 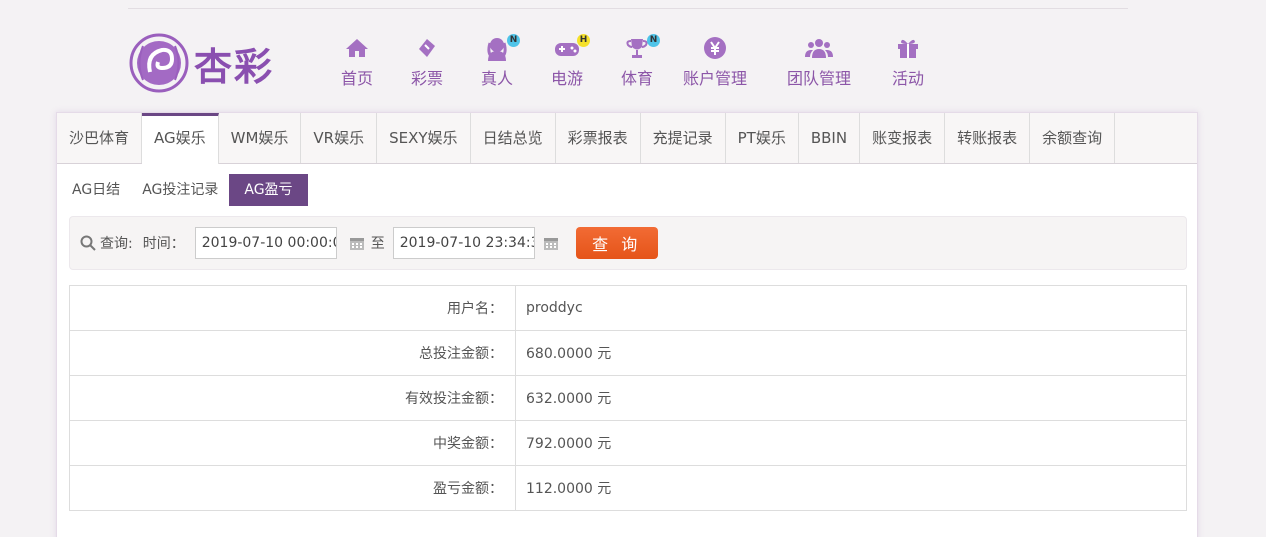 I want to click on tab-sexy: SEXY娱乐, so click(x=424, y=138).